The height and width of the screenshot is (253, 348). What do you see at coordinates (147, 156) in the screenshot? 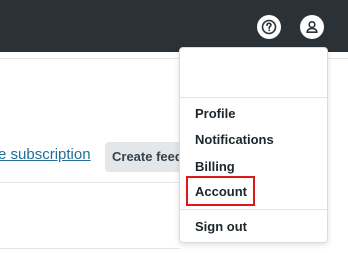
I see `create-feed-button-label: Create feed` at bounding box center [147, 156].